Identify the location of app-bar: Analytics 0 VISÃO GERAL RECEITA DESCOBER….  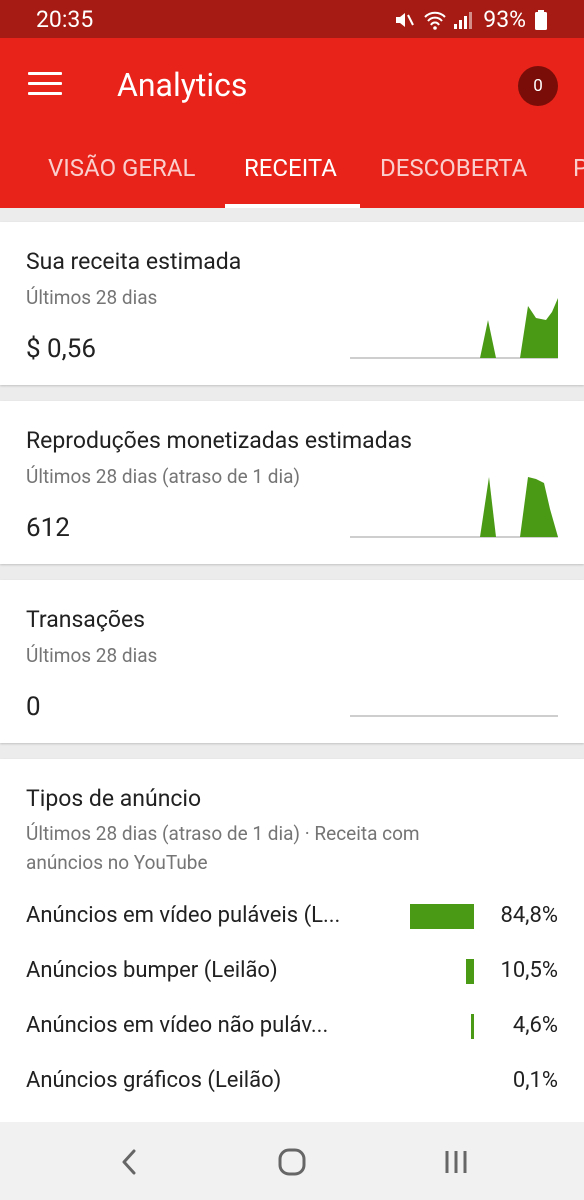
(292, 123).